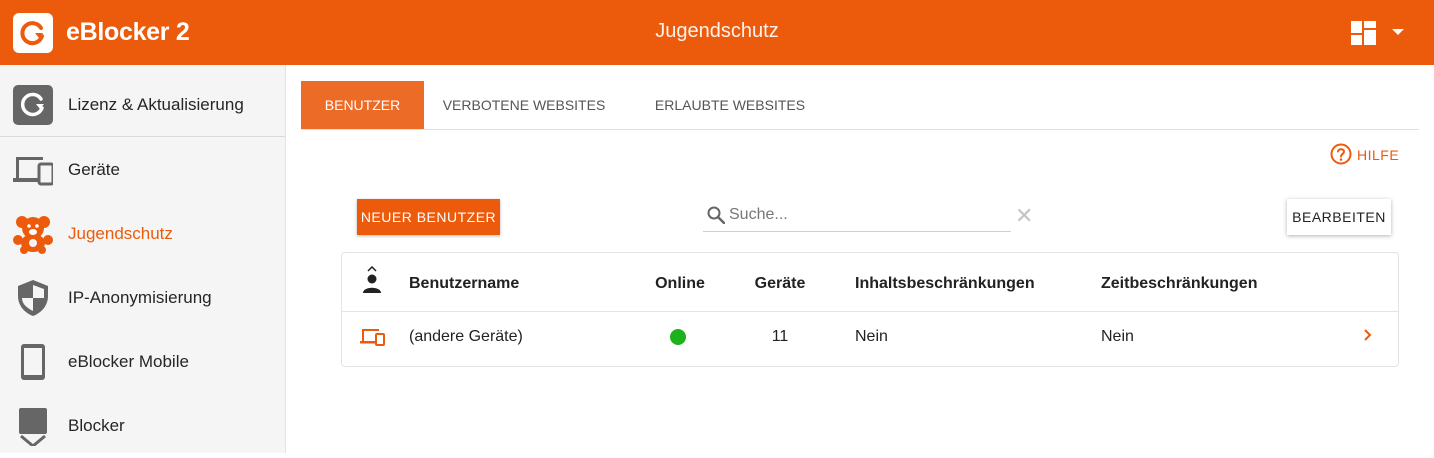  I want to click on cell-time-restrictions: Nein, so click(1117, 336).